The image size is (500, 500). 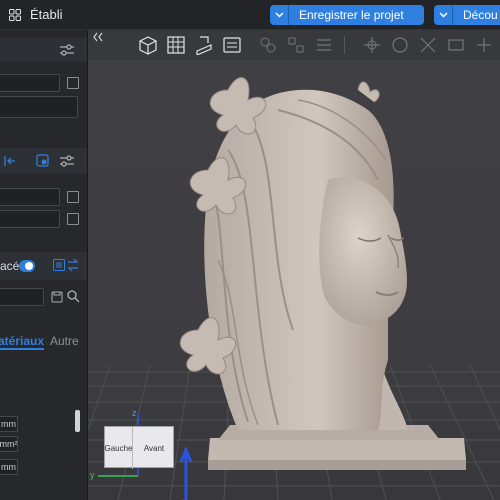 I want to click on active-tab-indicator, so click(x=22, y=349).